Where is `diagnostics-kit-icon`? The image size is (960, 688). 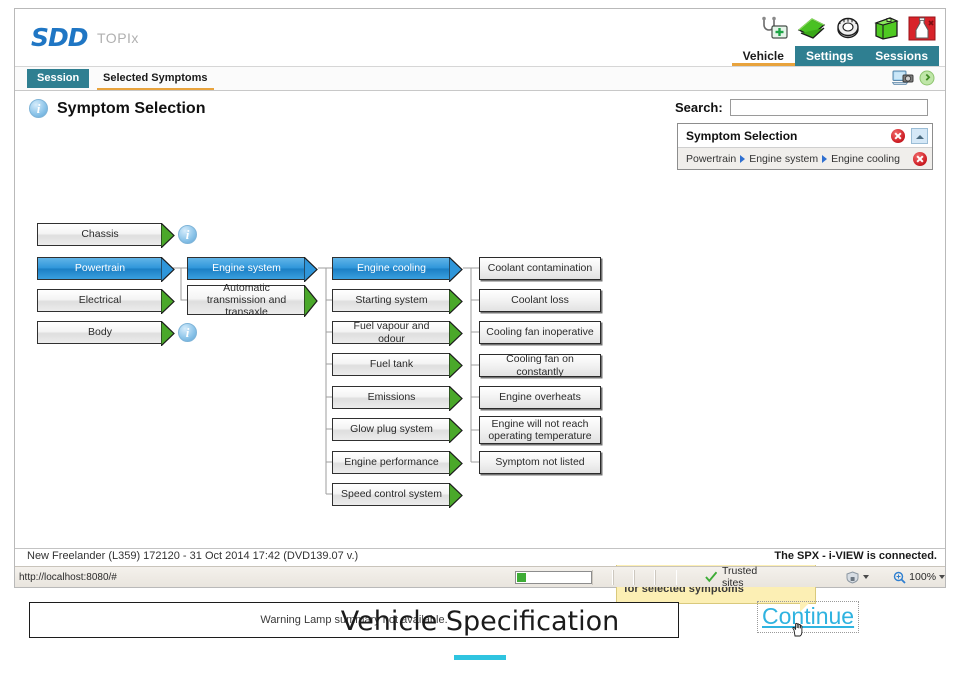
diagnostics-kit-icon is located at coordinates (774, 28).